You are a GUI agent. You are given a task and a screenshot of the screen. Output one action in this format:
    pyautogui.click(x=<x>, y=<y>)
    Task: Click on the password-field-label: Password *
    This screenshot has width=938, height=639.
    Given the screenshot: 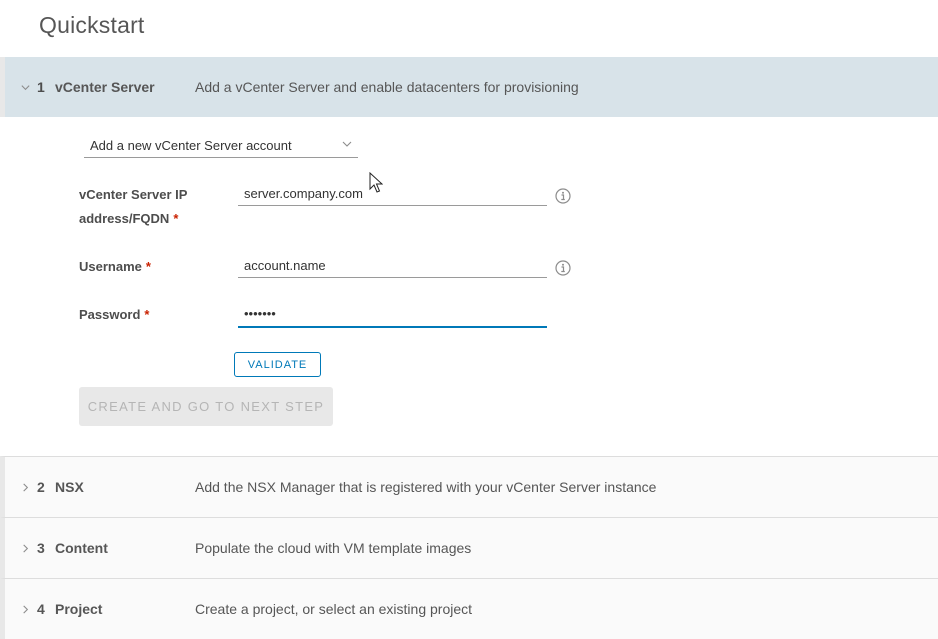 What is the action you would take?
    pyautogui.click(x=114, y=315)
    